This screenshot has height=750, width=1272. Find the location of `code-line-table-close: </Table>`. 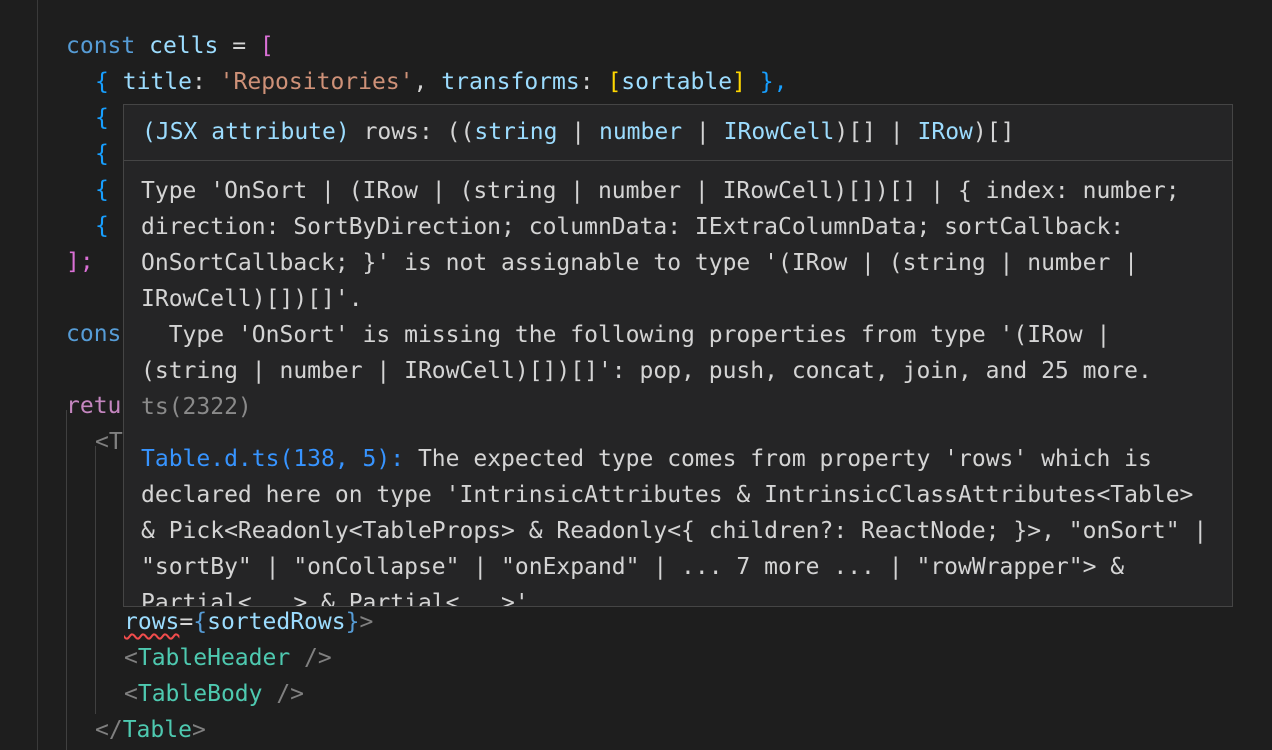

code-line-table-close: </Table> is located at coordinates (150, 730).